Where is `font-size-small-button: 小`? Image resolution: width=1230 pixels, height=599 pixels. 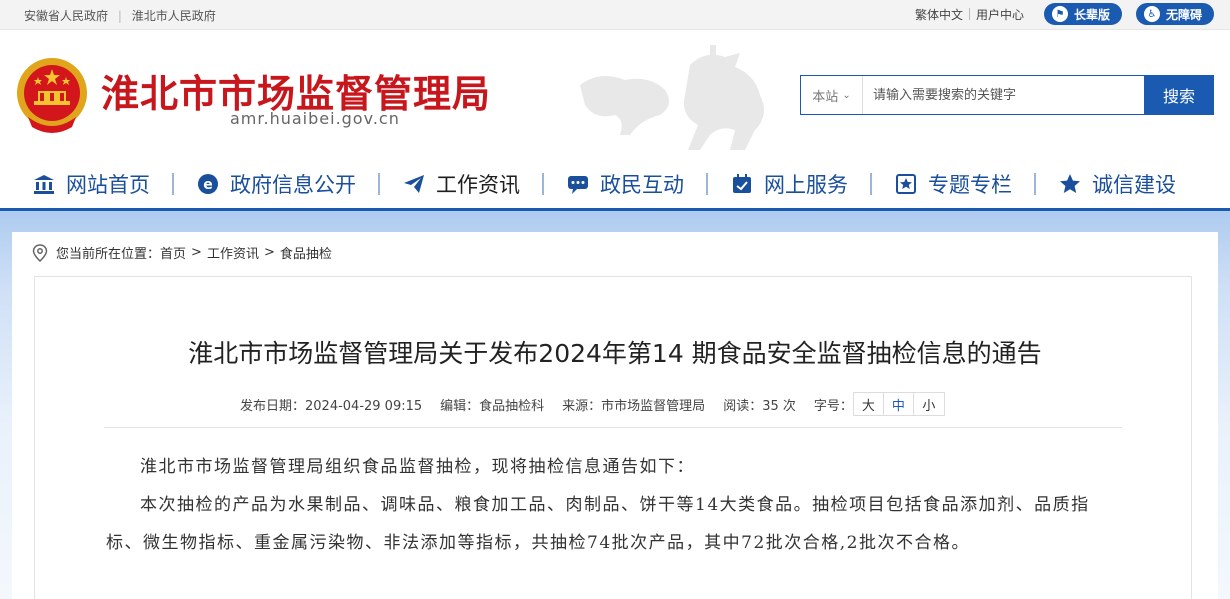 font-size-small-button: 小 is located at coordinates (929, 404).